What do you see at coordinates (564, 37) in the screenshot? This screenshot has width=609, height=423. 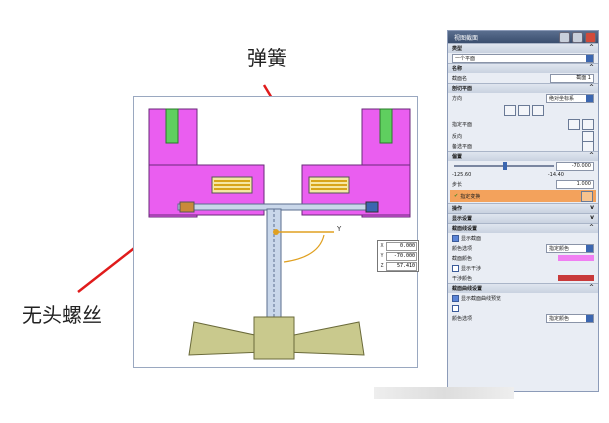 I see `reset-icon` at bounding box center [564, 37].